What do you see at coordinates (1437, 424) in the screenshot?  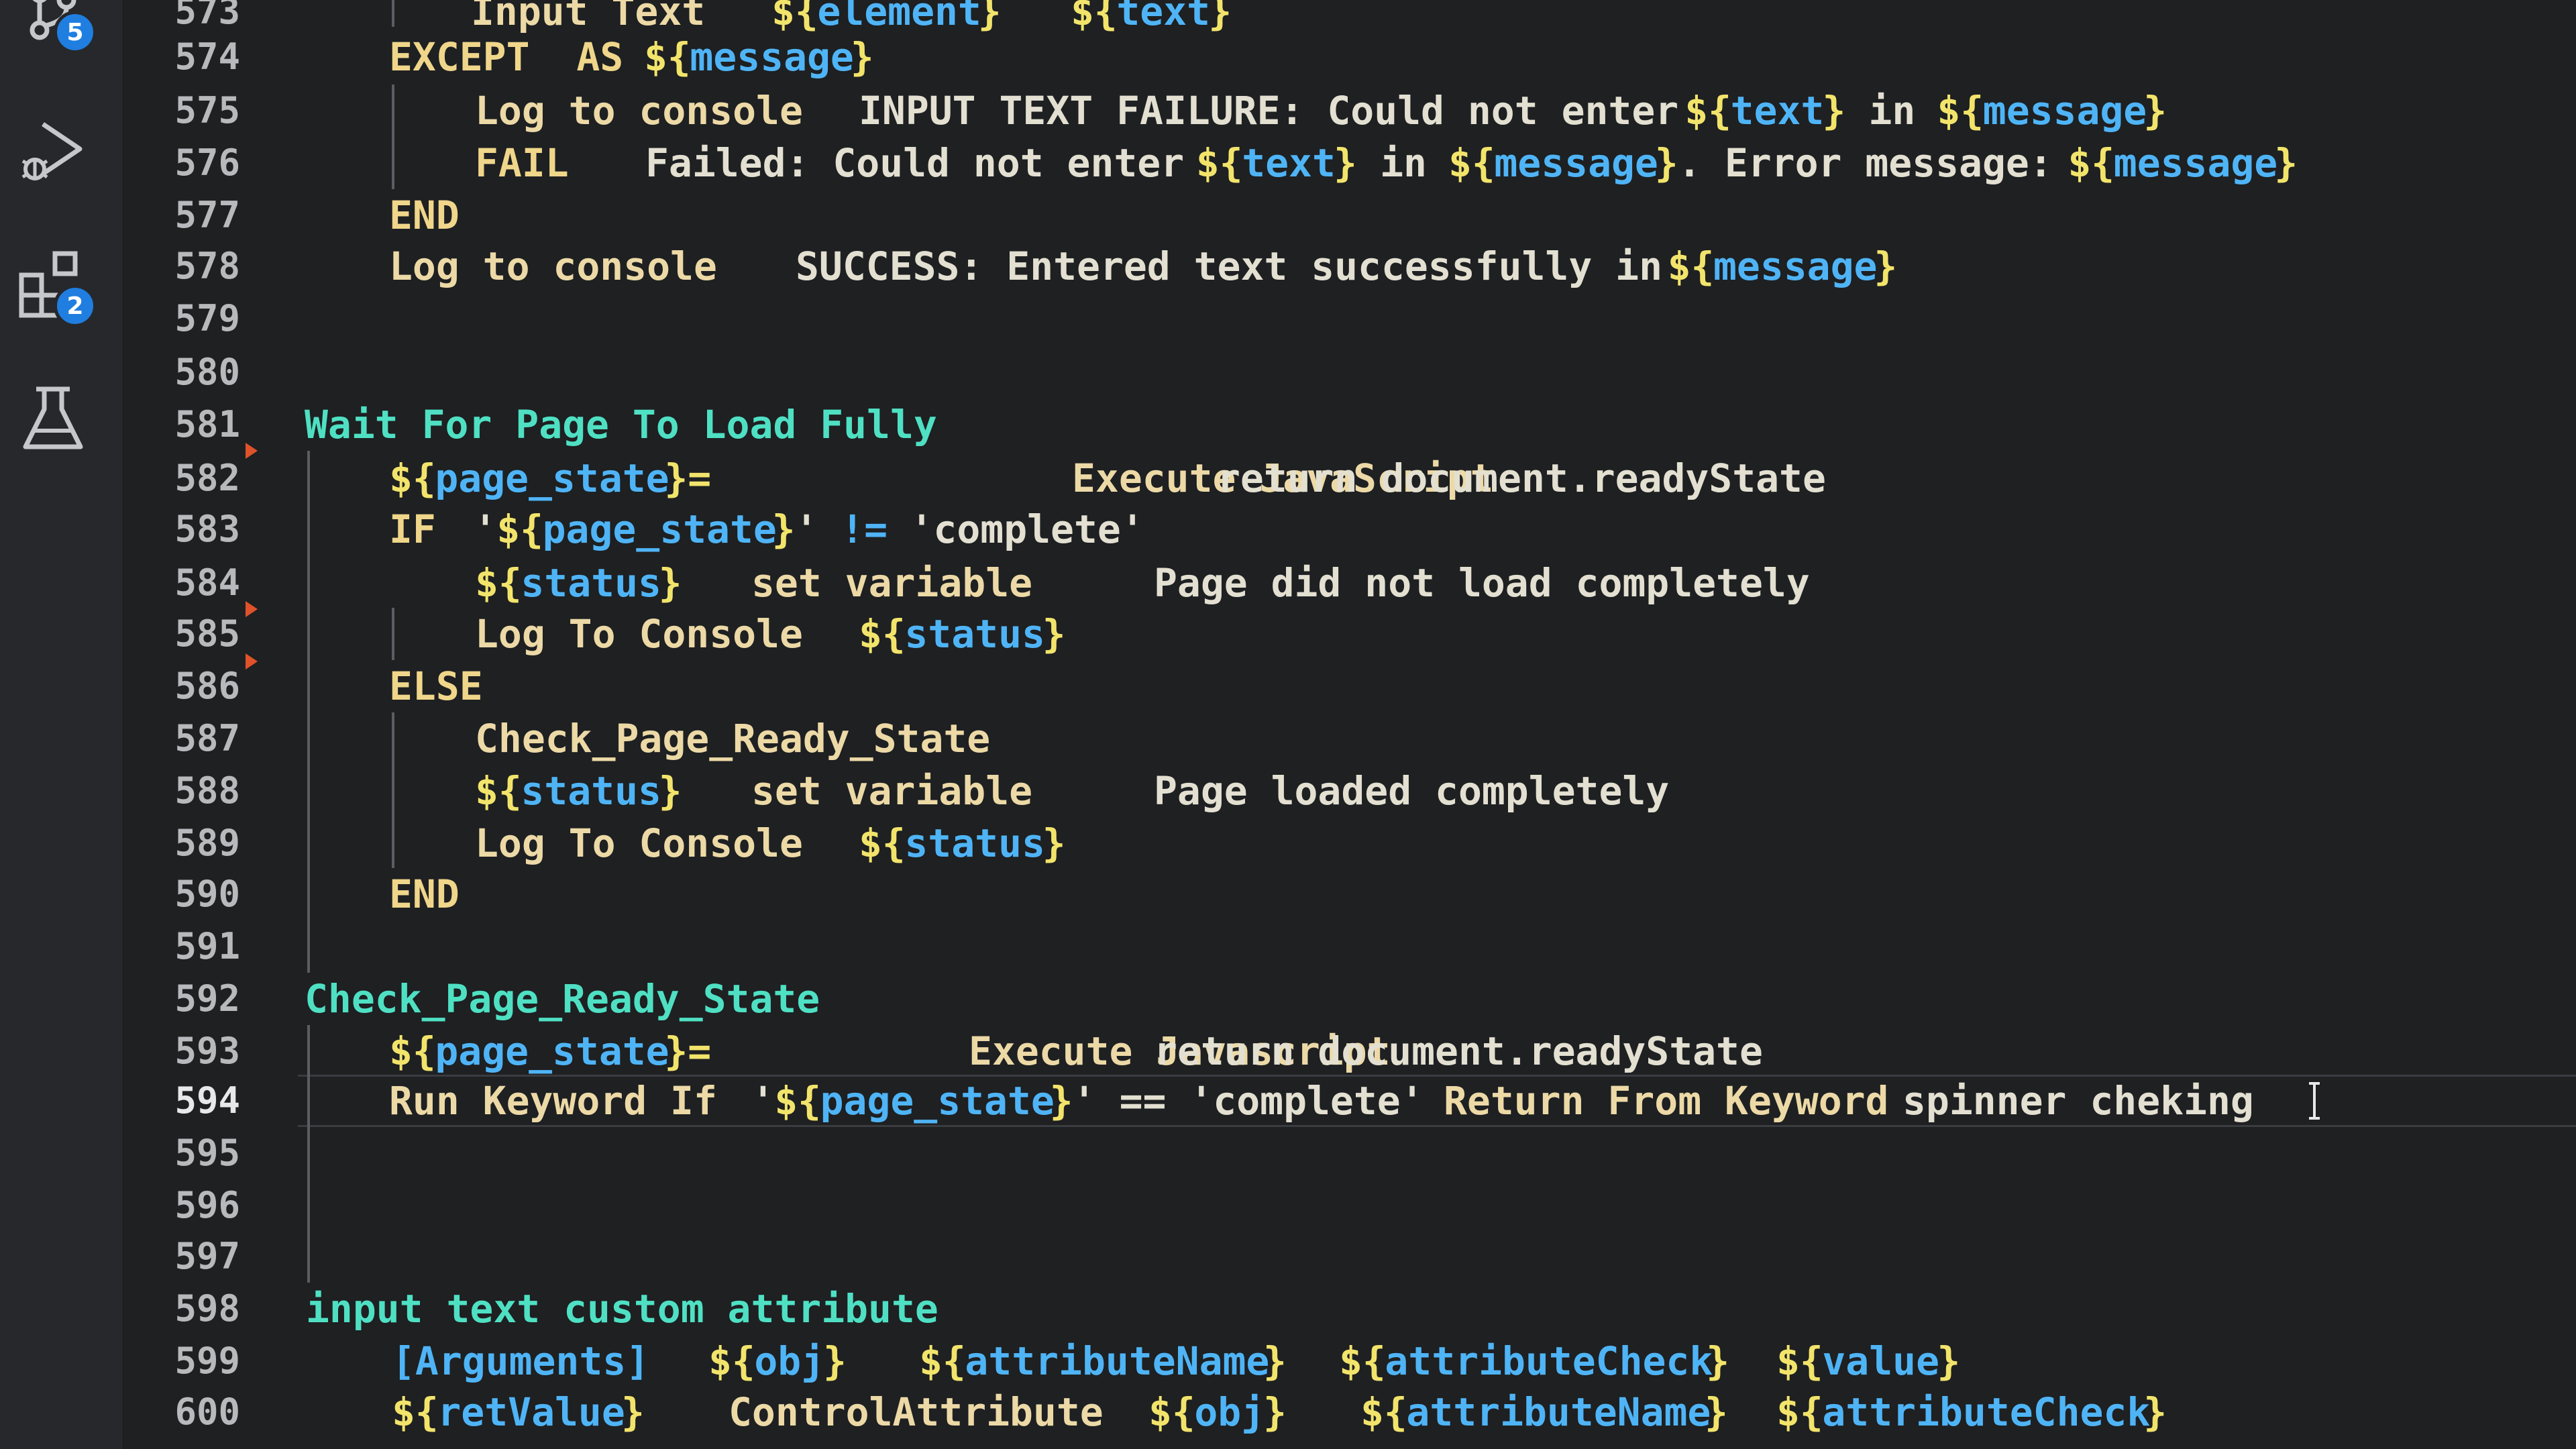 I see `code-line: Wait For Page To Load Fully` at bounding box center [1437, 424].